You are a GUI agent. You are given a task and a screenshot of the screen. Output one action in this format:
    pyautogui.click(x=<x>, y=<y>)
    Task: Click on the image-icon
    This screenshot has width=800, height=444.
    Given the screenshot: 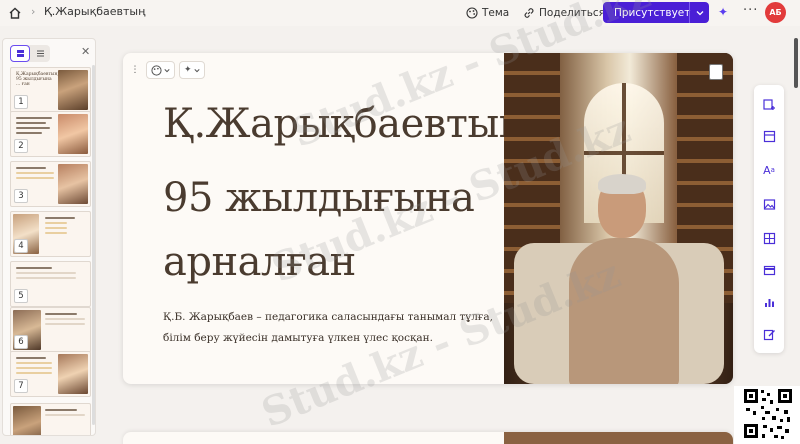 What is the action you would take?
    pyautogui.click(x=769, y=204)
    